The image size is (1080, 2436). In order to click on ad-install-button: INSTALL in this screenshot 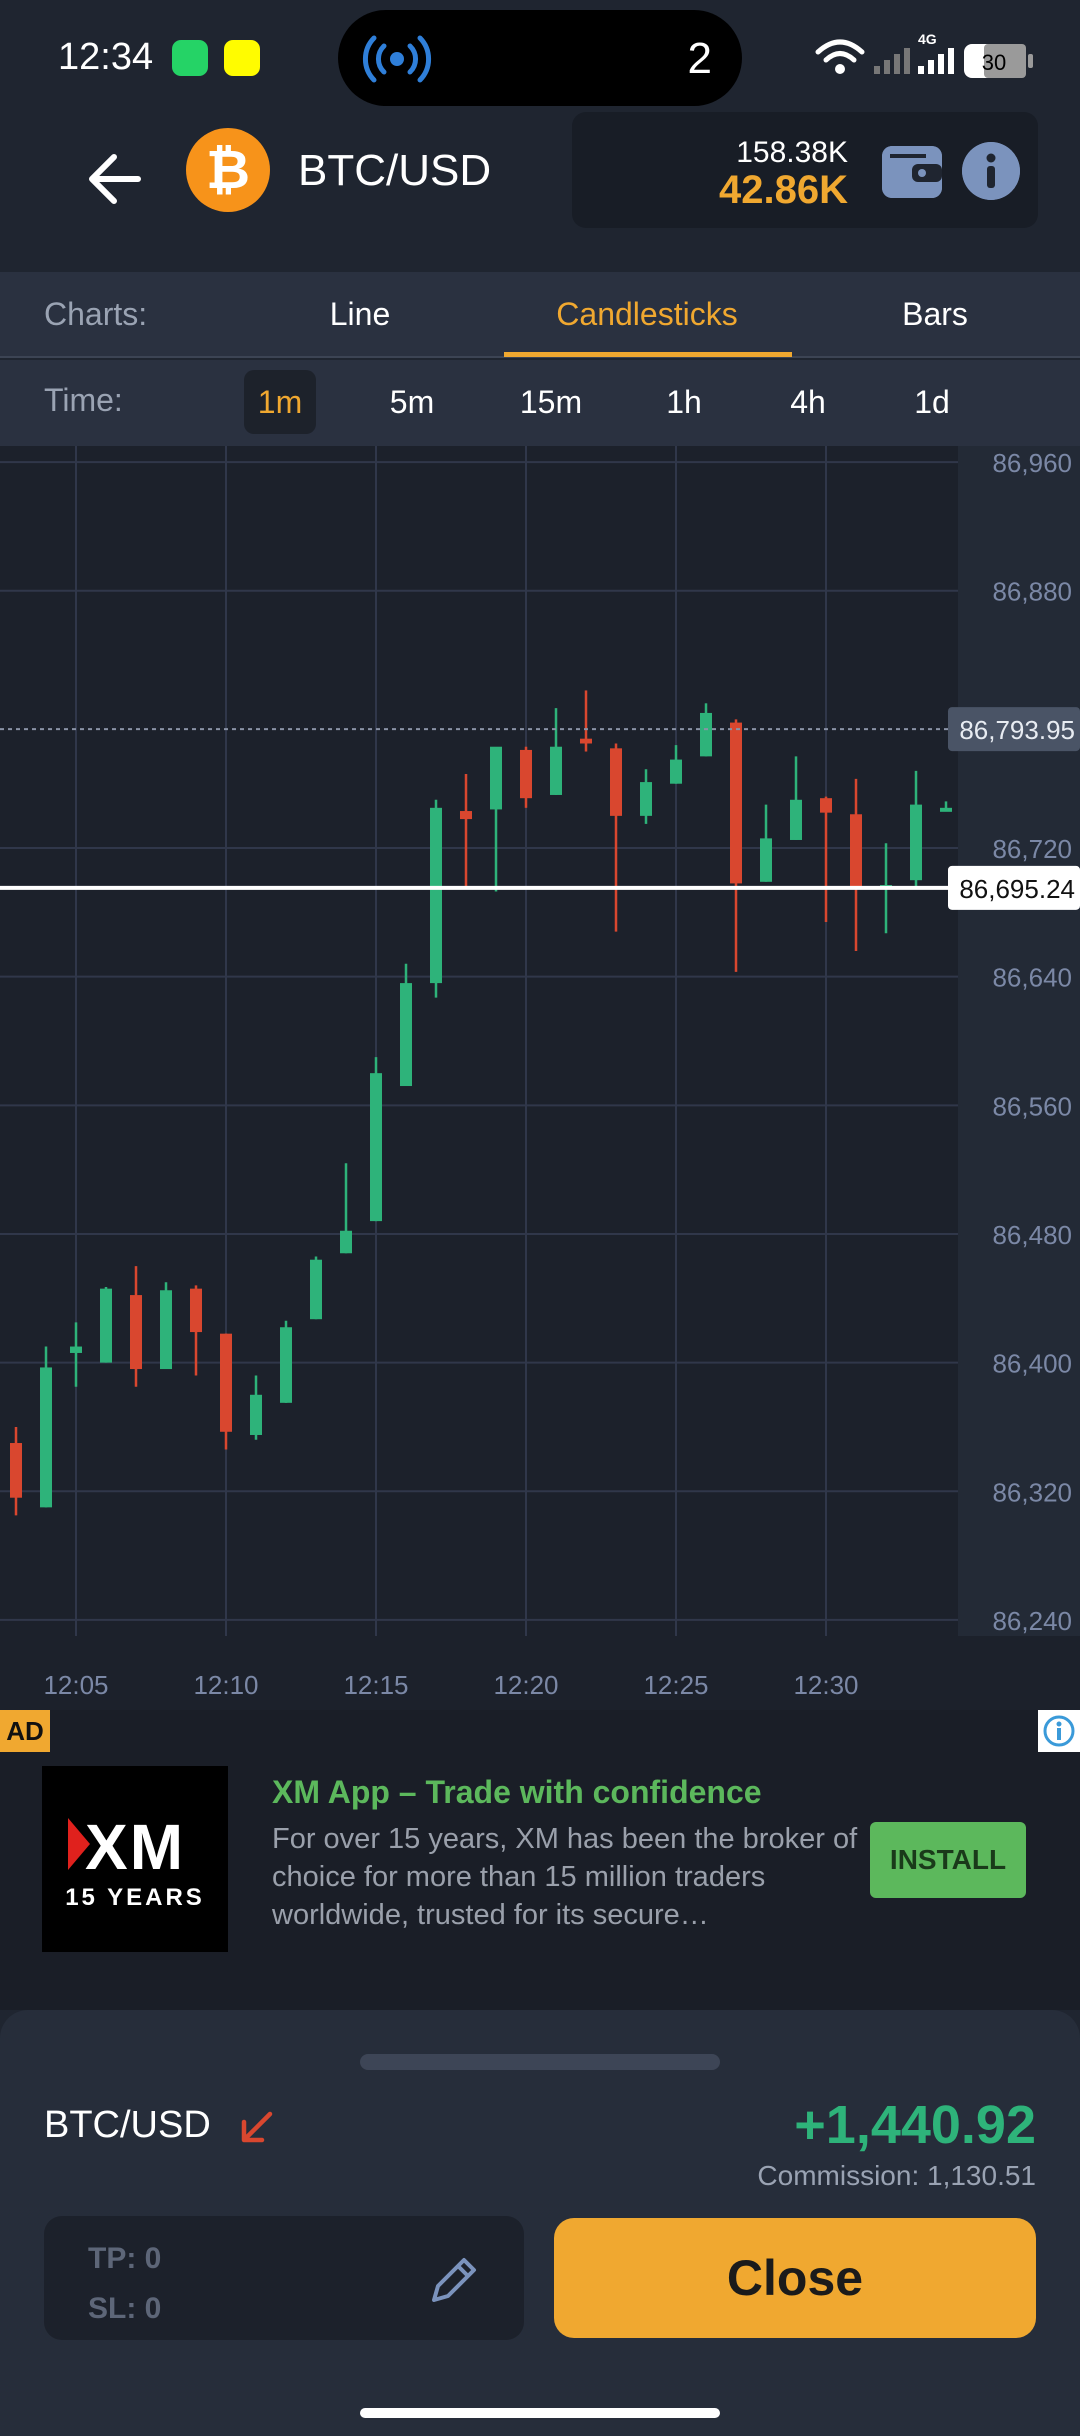, I will do `click(948, 1860)`.